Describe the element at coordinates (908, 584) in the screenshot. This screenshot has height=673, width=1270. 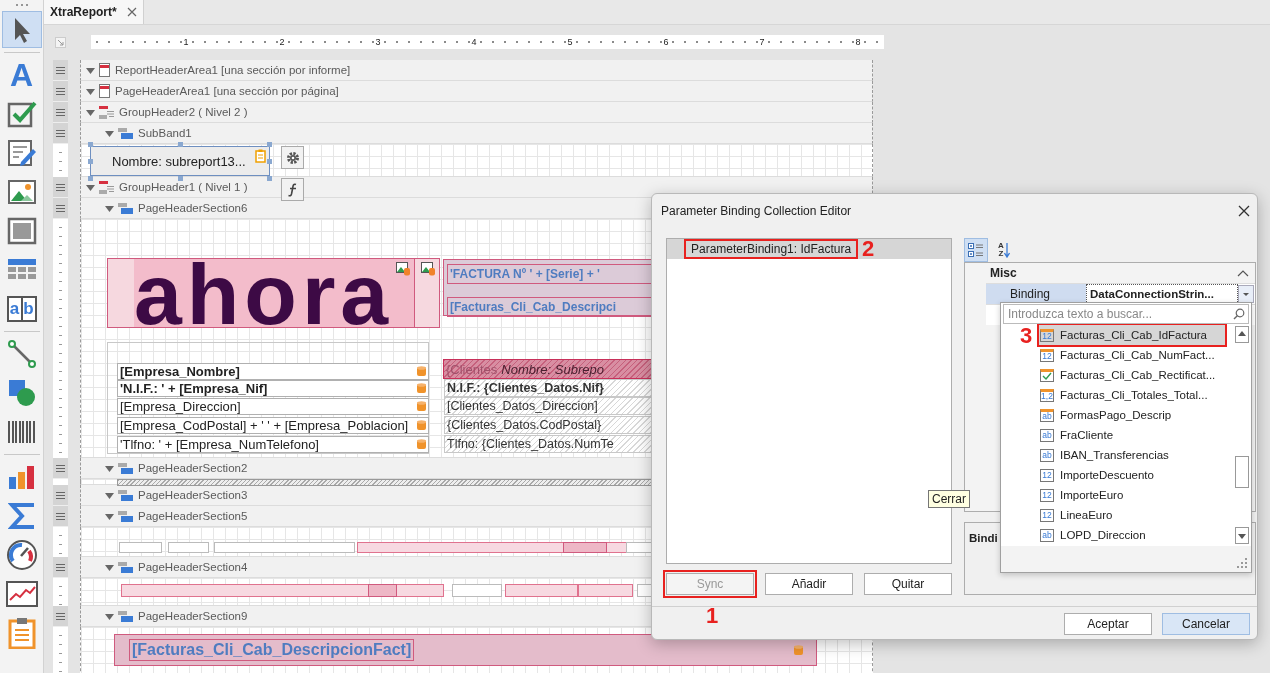
I see `dialog-button: Quitar` at that location.